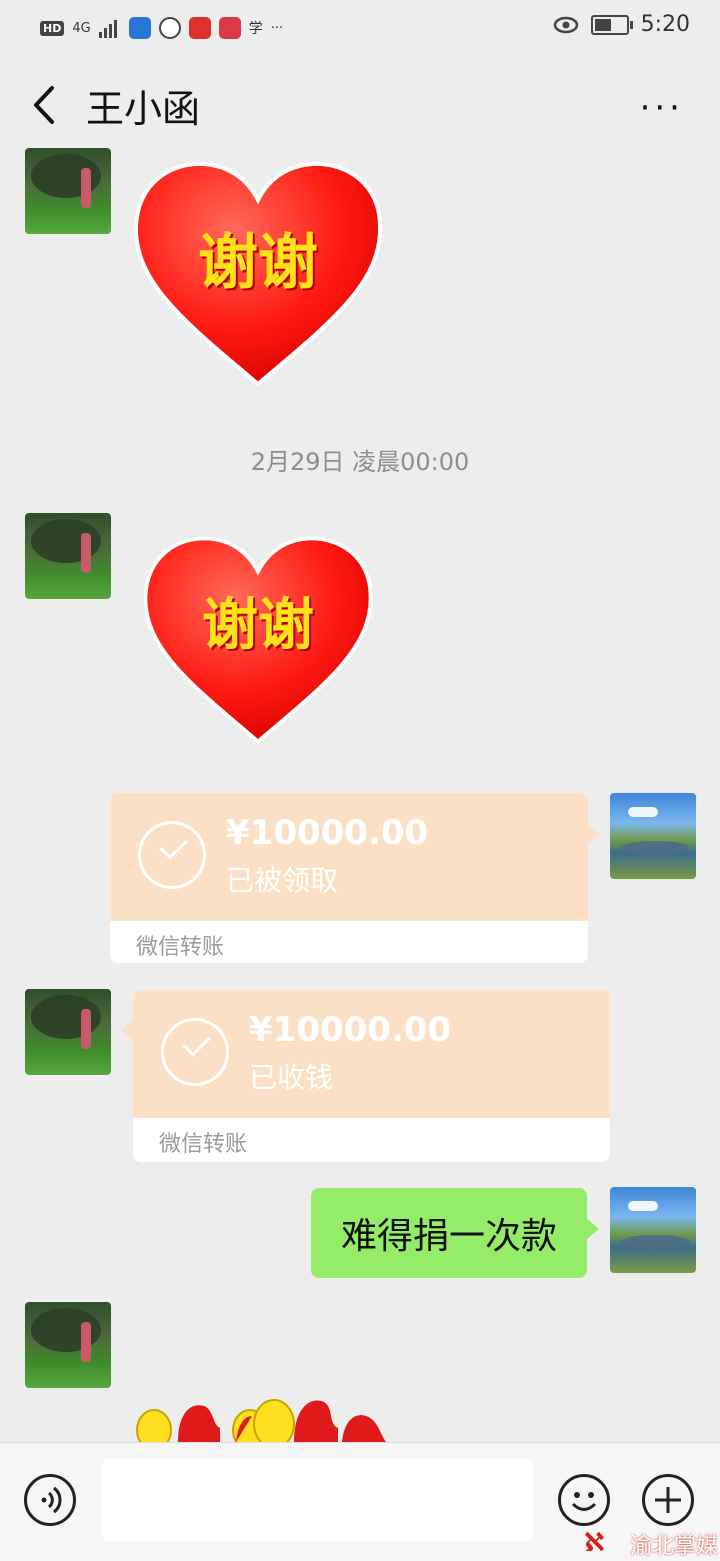 The width and height of the screenshot is (720, 1561). Describe the element at coordinates (449, 1233) in the screenshot. I see `sent-text-bubble: 难得捐一次款` at that location.